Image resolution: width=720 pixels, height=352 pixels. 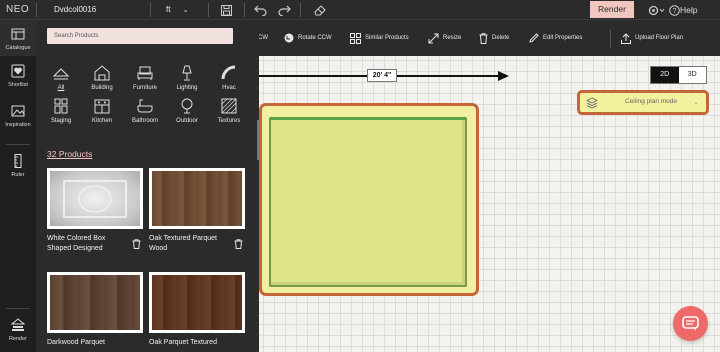 I want to click on product-card: White Colored Box Shaped Designed, so click(x=95, y=211).